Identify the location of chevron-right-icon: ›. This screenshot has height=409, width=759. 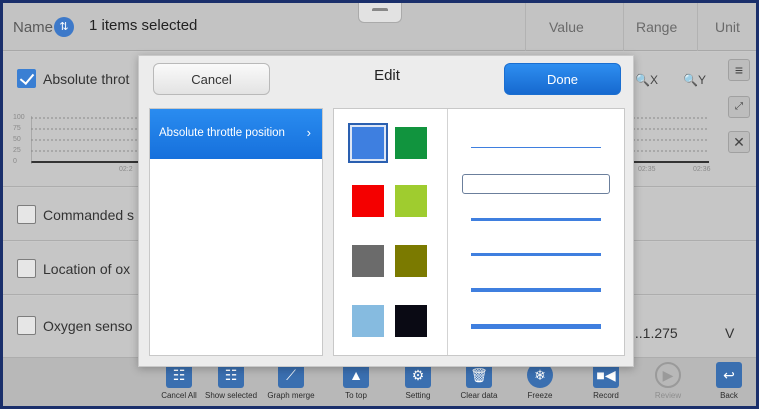
(308, 132).